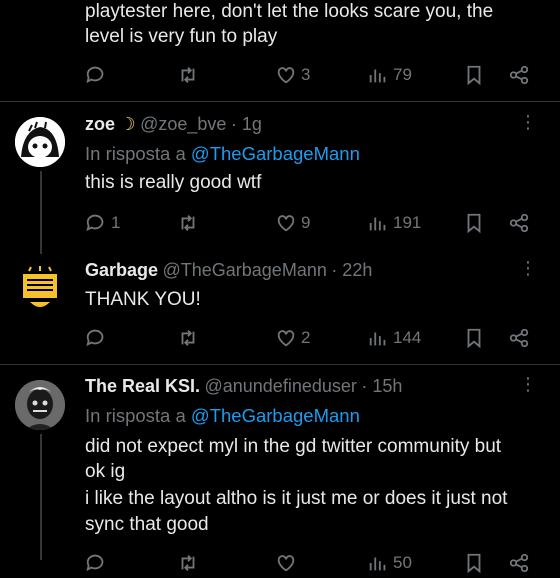  I want to click on timestamp: · 15h, so click(381, 386).